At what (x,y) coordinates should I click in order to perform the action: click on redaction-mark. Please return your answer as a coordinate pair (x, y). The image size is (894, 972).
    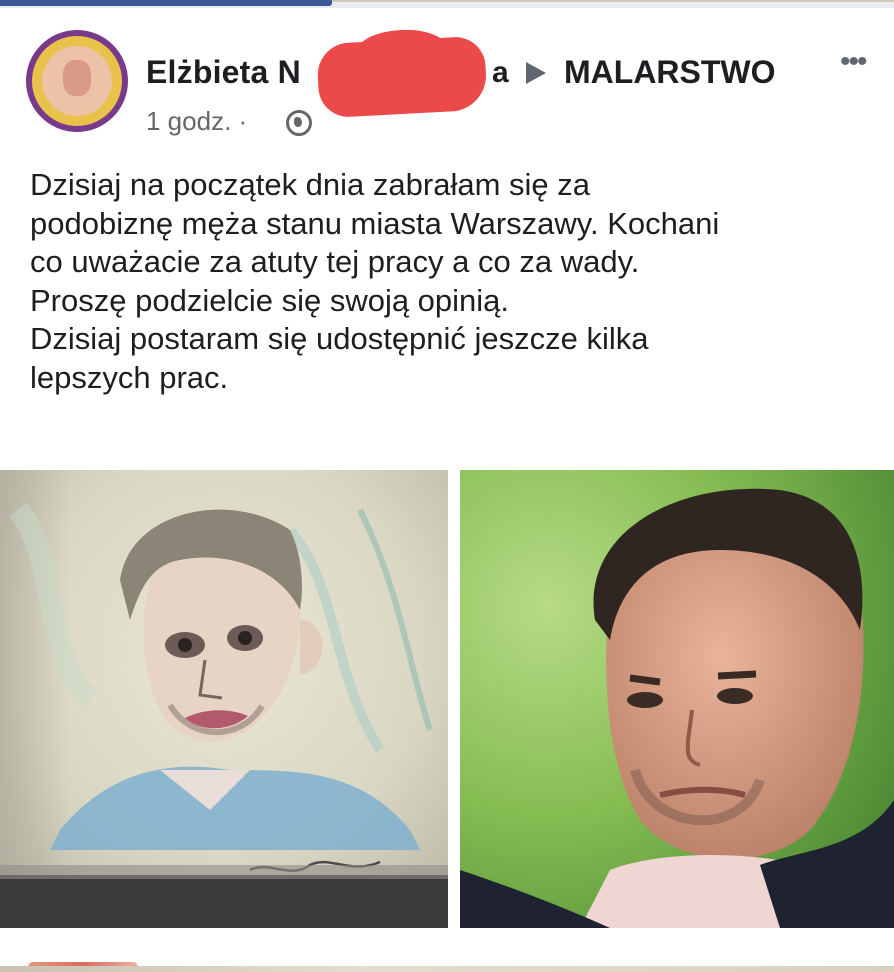
    Looking at the image, I should click on (402, 77).